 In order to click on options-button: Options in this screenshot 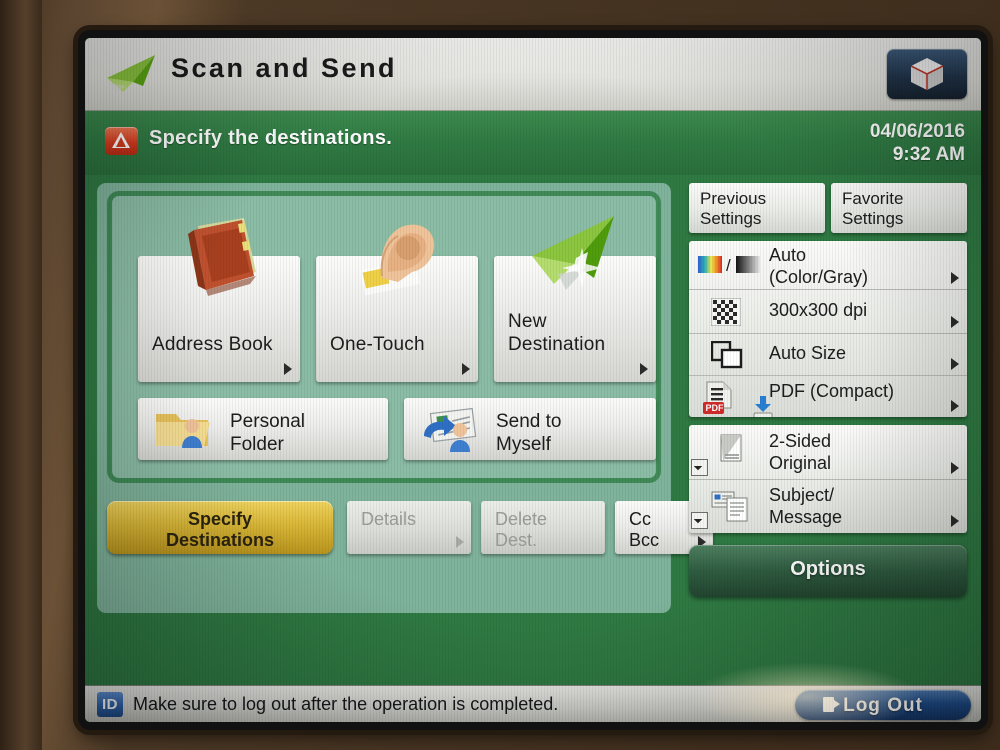, I will do `click(828, 571)`.